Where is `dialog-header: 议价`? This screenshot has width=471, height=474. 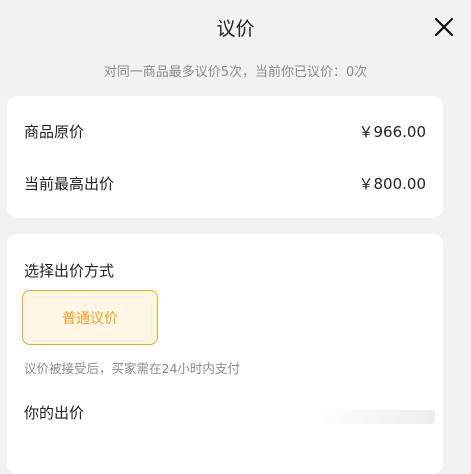
dialog-header: 议价 is located at coordinates (235, 28).